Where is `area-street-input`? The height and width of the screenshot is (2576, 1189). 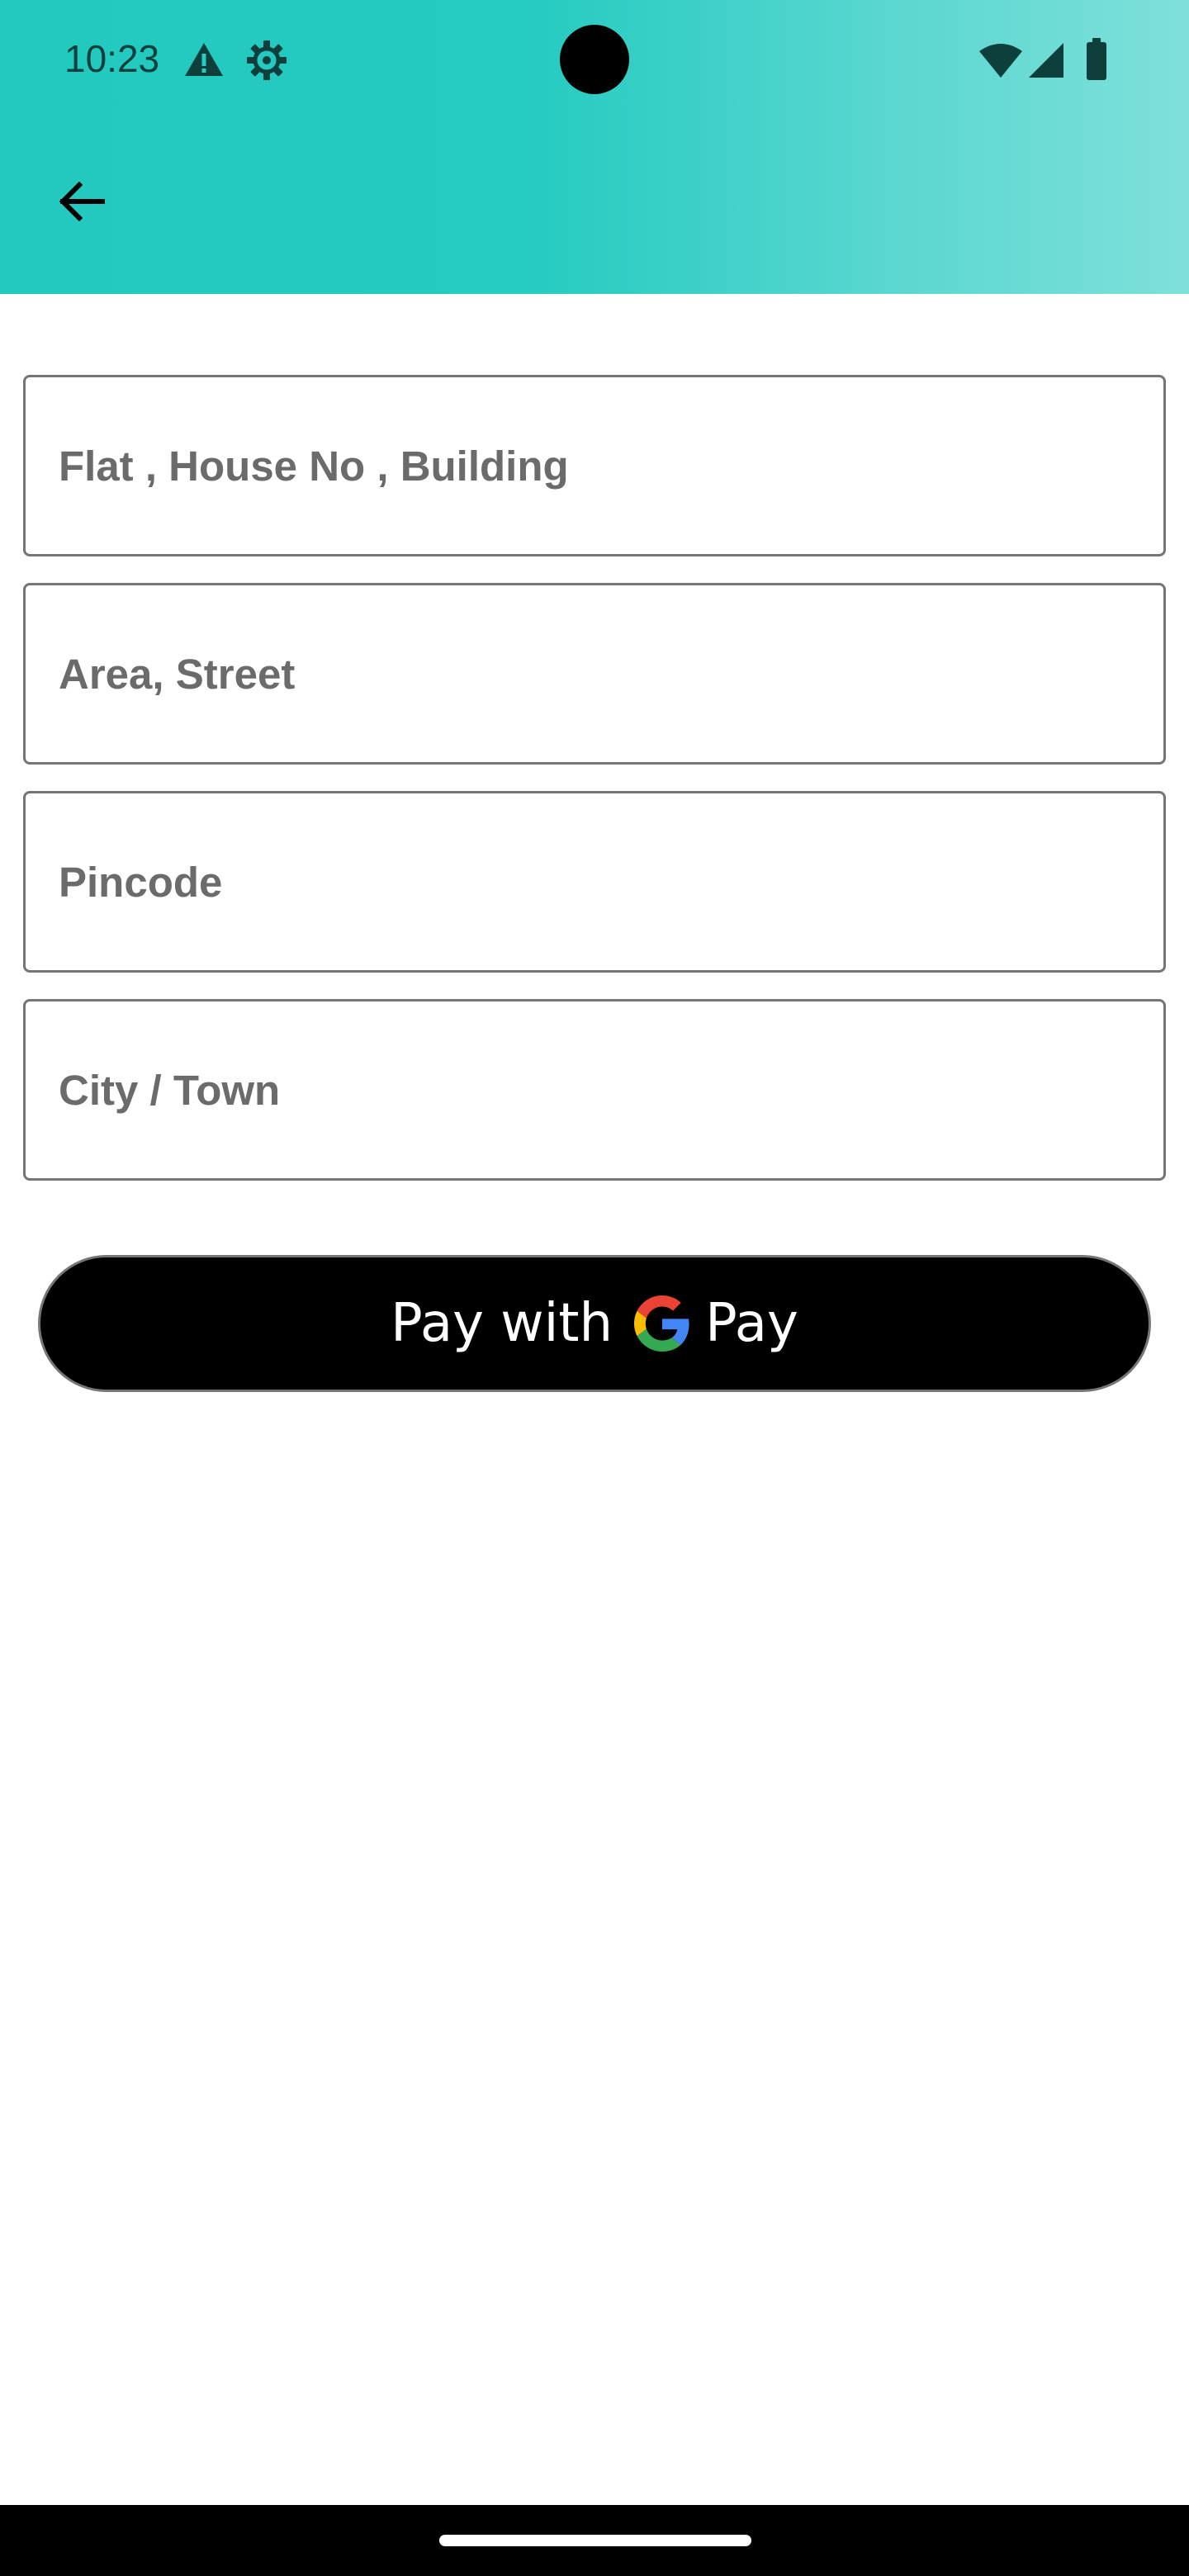 area-street-input is located at coordinates (594, 673).